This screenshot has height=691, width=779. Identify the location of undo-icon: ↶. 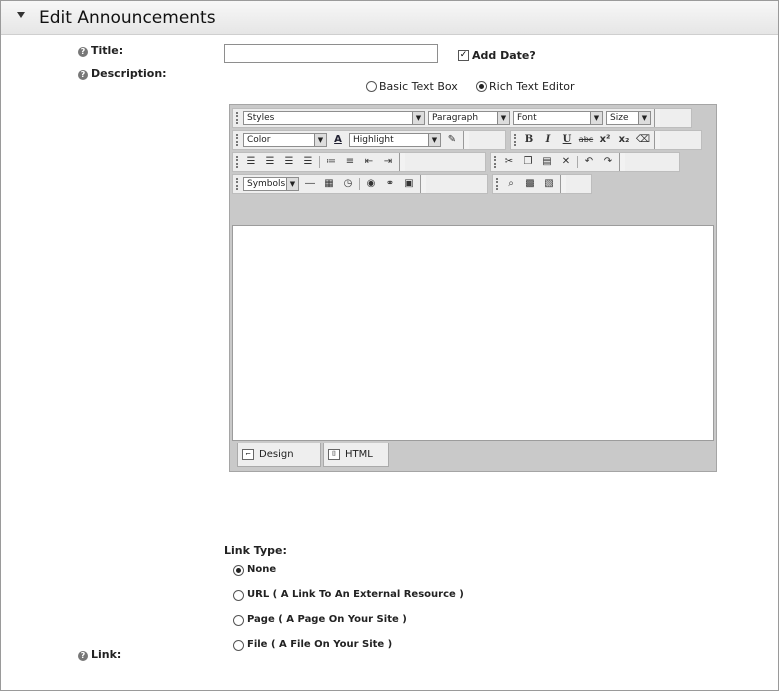
(589, 162).